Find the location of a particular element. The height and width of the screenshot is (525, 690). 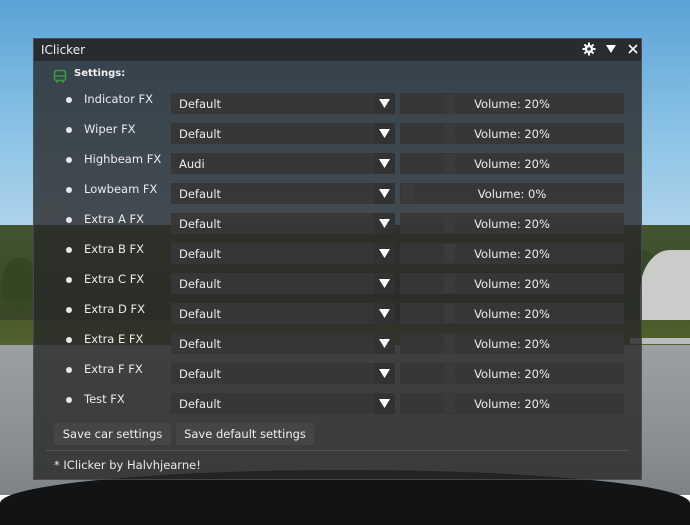

divider is located at coordinates (337, 450).